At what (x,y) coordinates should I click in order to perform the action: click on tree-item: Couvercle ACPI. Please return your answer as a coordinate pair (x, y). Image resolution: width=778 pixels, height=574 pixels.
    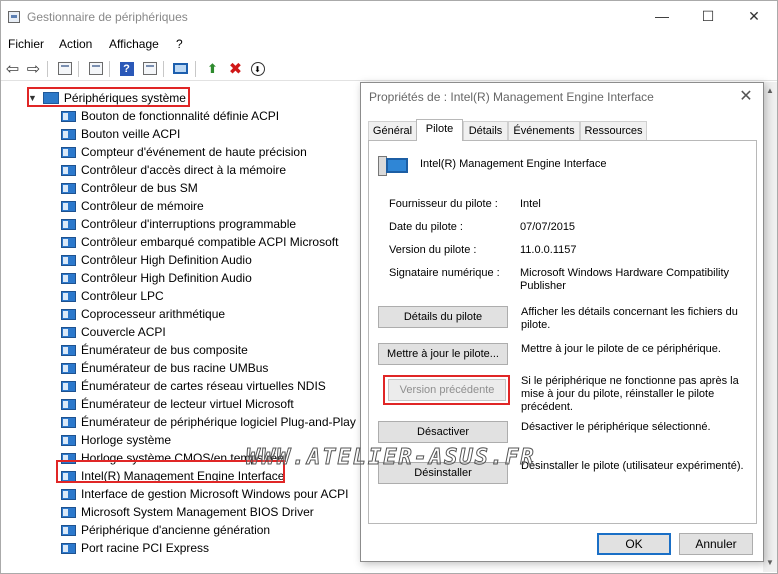
    Looking at the image, I should click on (113, 332).